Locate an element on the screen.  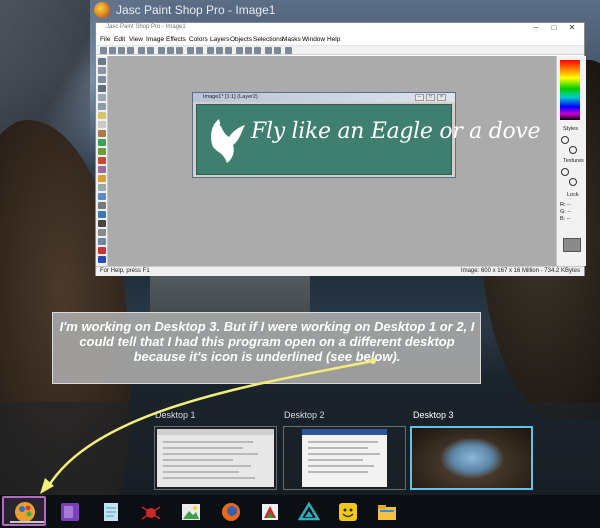
cut-icon is located at coordinates (161, 50).